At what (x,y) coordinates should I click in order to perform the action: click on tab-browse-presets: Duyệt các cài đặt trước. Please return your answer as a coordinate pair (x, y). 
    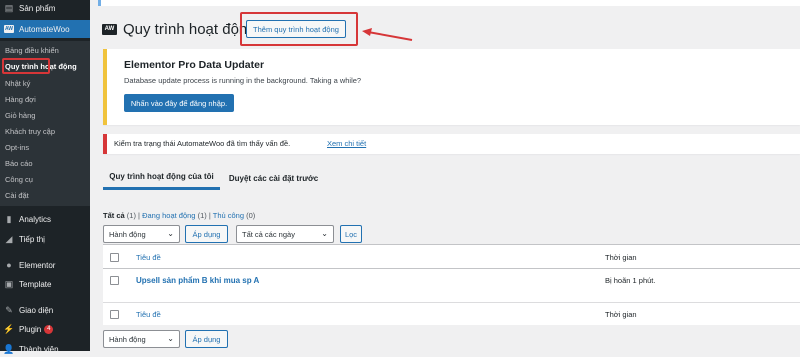
    Looking at the image, I should click on (273, 178).